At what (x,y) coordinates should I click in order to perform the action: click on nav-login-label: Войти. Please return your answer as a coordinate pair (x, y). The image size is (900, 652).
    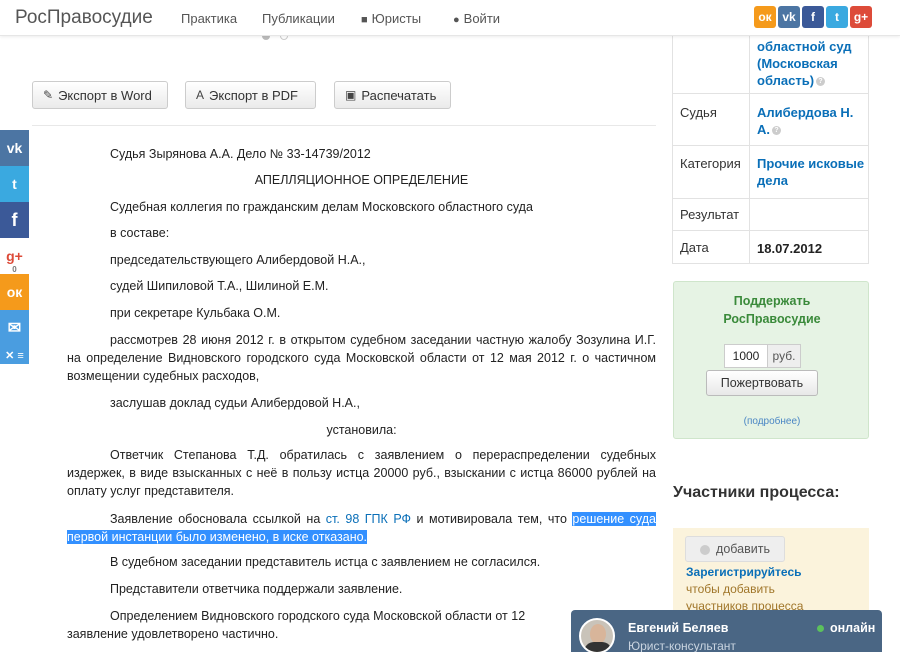
    Looking at the image, I should click on (482, 18).